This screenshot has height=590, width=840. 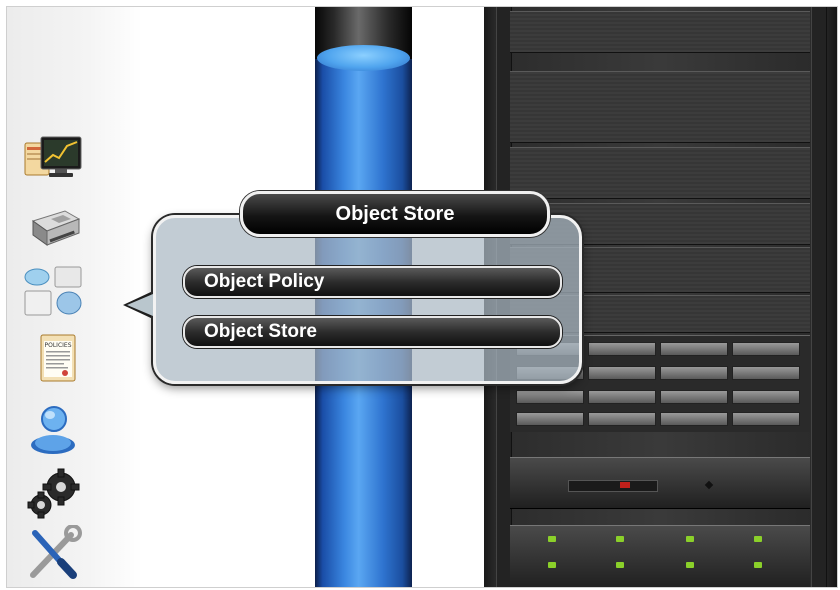 I want to click on menu-item-object-policy: Object Policy, so click(x=372, y=282).